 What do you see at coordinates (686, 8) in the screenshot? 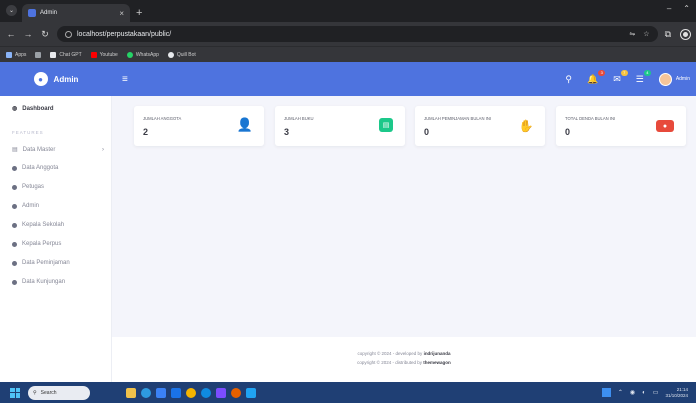
I see `maximize-button: ⌃` at bounding box center [686, 8].